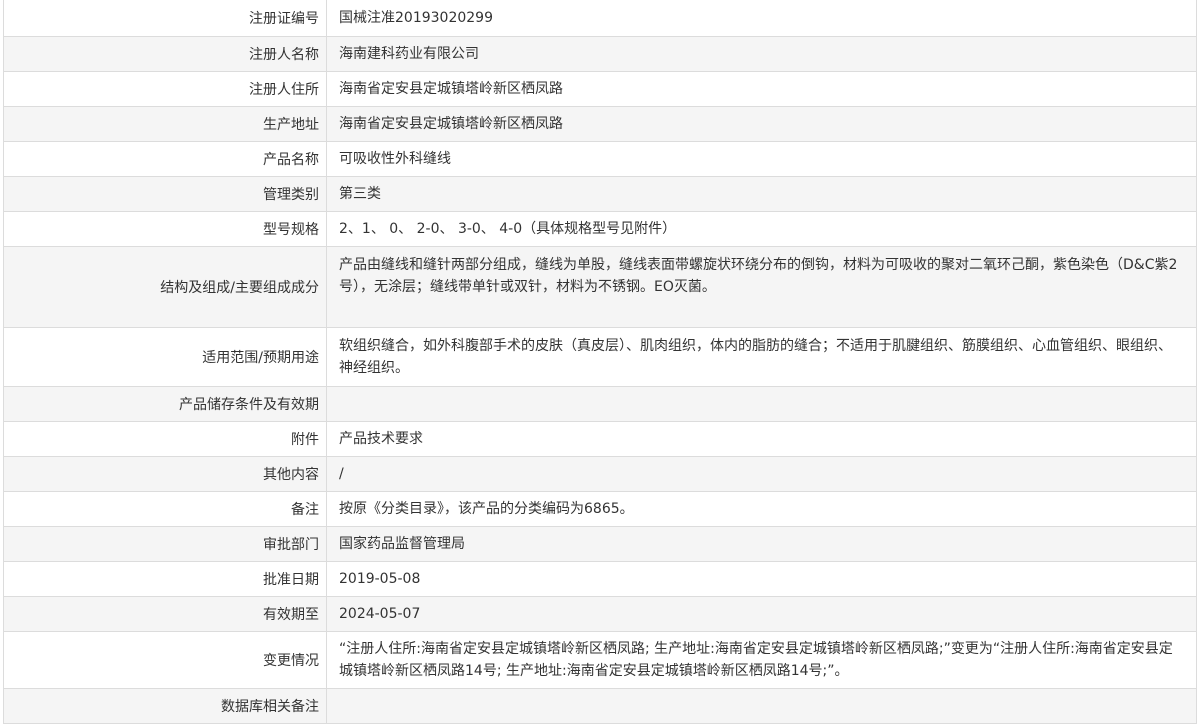  I want to click on field-value-text: 国家药品监督管理局, so click(402, 544).